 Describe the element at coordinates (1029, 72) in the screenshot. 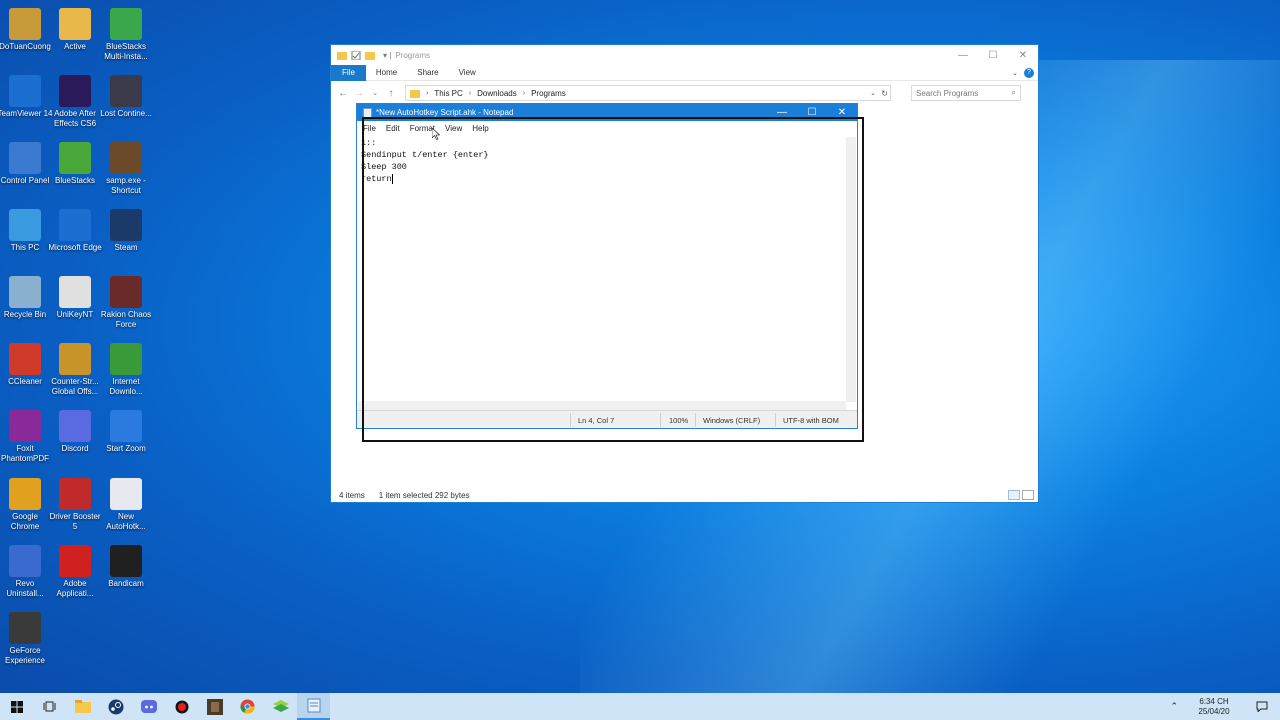

I see `help-icon: ?` at that location.